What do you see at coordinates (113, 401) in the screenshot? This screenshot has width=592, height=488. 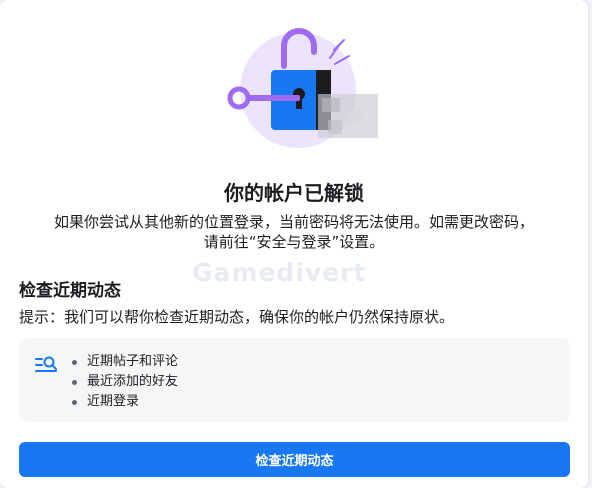 I see `list-item-label: 近期登录` at bounding box center [113, 401].